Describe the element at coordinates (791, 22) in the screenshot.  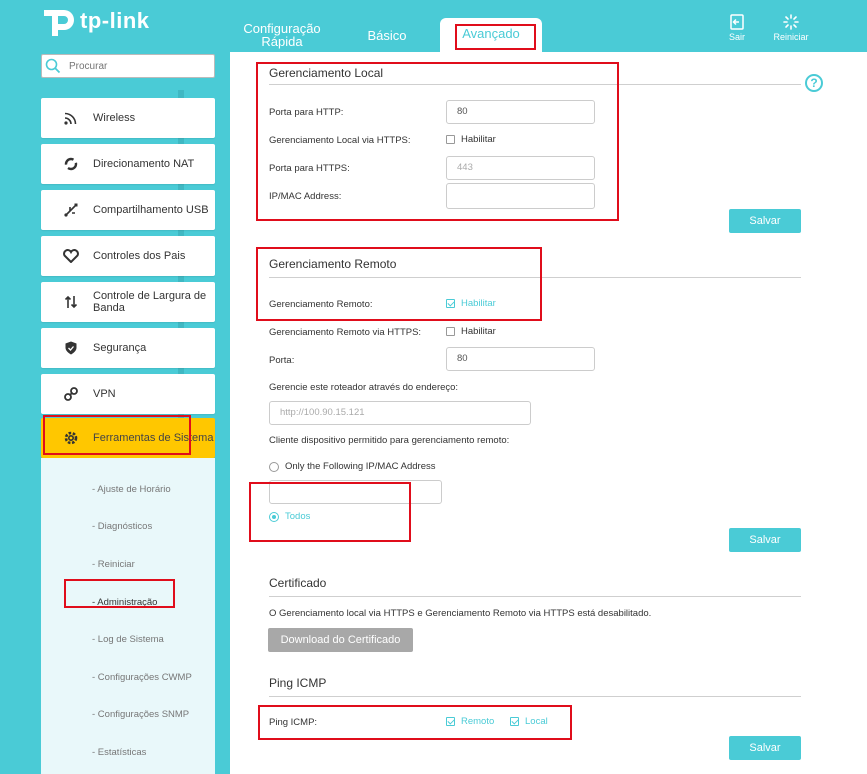
I see `reboot-spinner-icon` at that location.